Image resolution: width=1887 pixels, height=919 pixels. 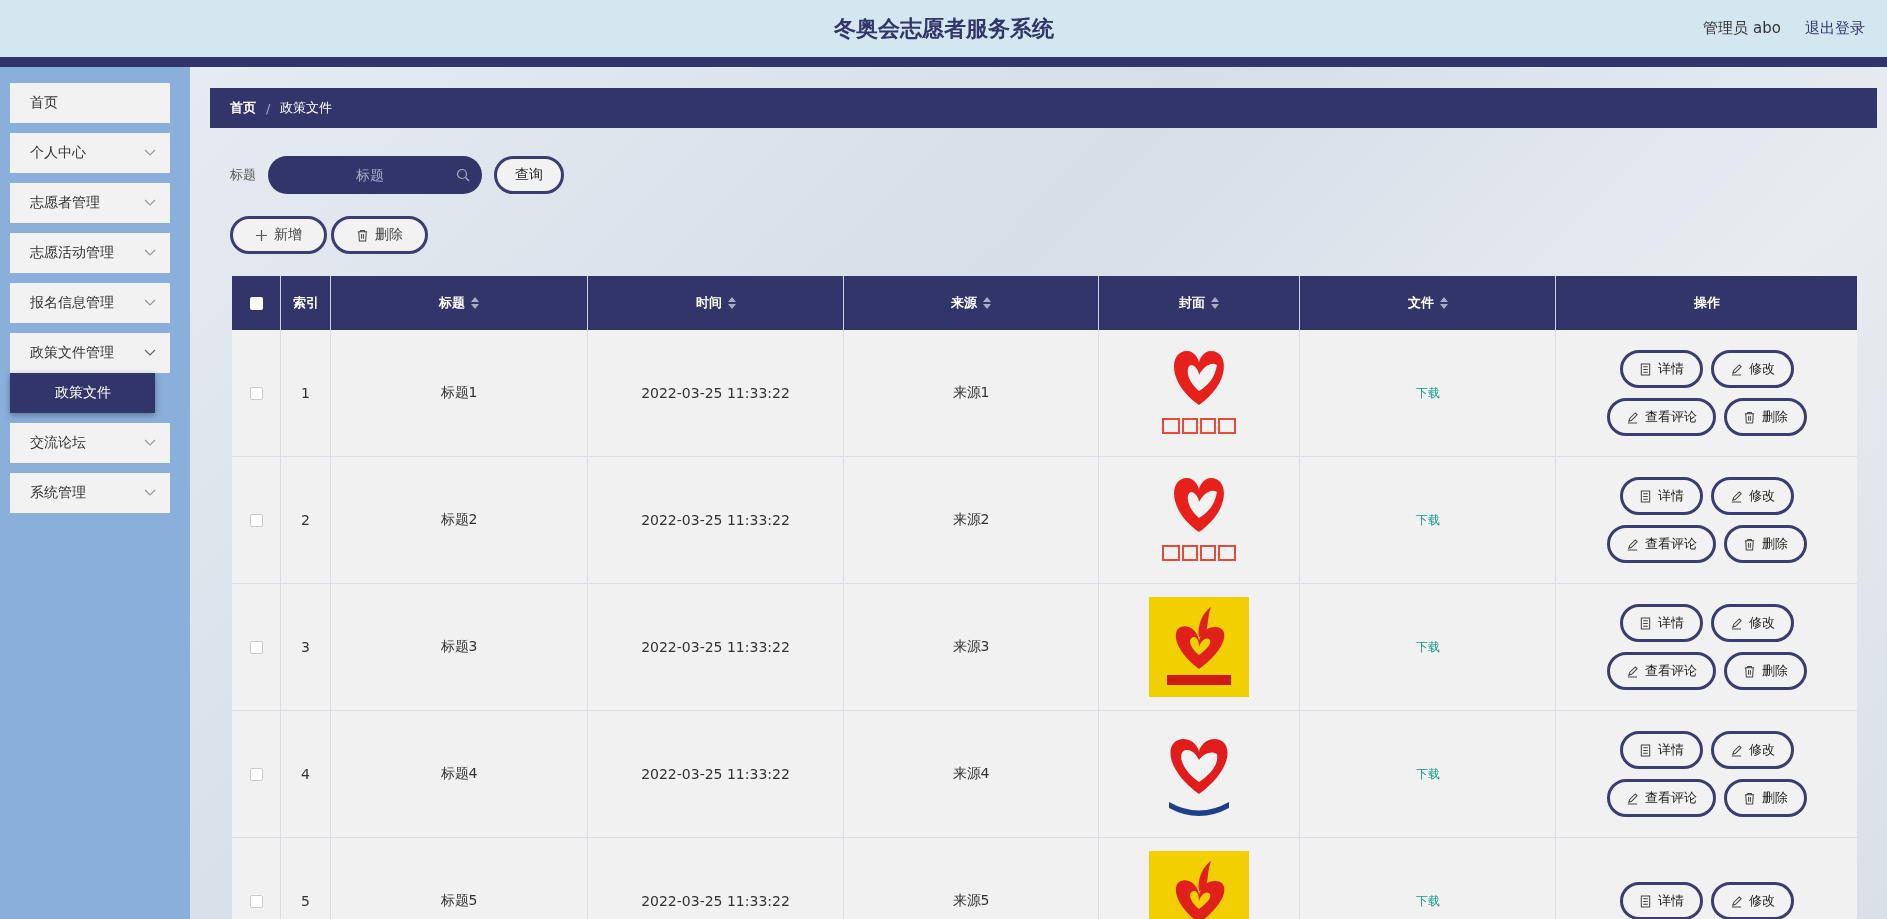 What do you see at coordinates (459, 393) in the screenshot?
I see `table-cell: 标题1` at bounding box center [459, 393].